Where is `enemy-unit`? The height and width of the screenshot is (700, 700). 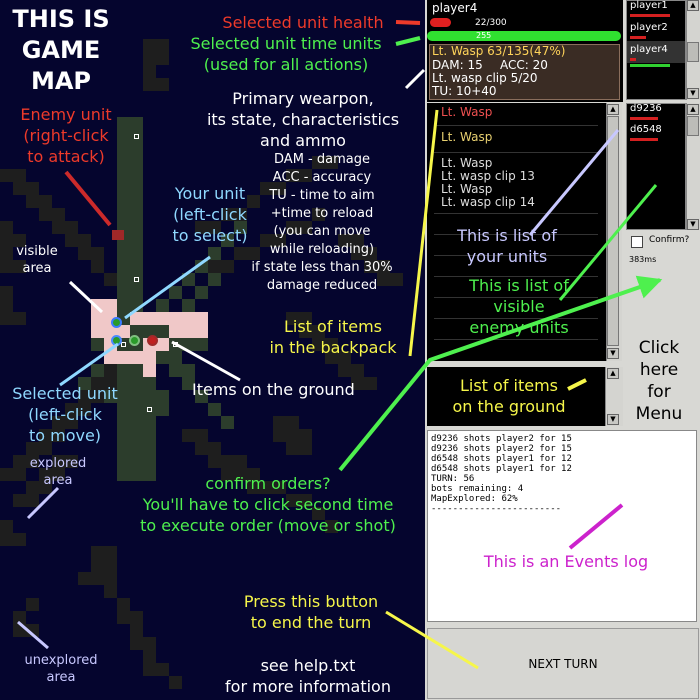
enemy-unit is located at coordinates (152, 340).